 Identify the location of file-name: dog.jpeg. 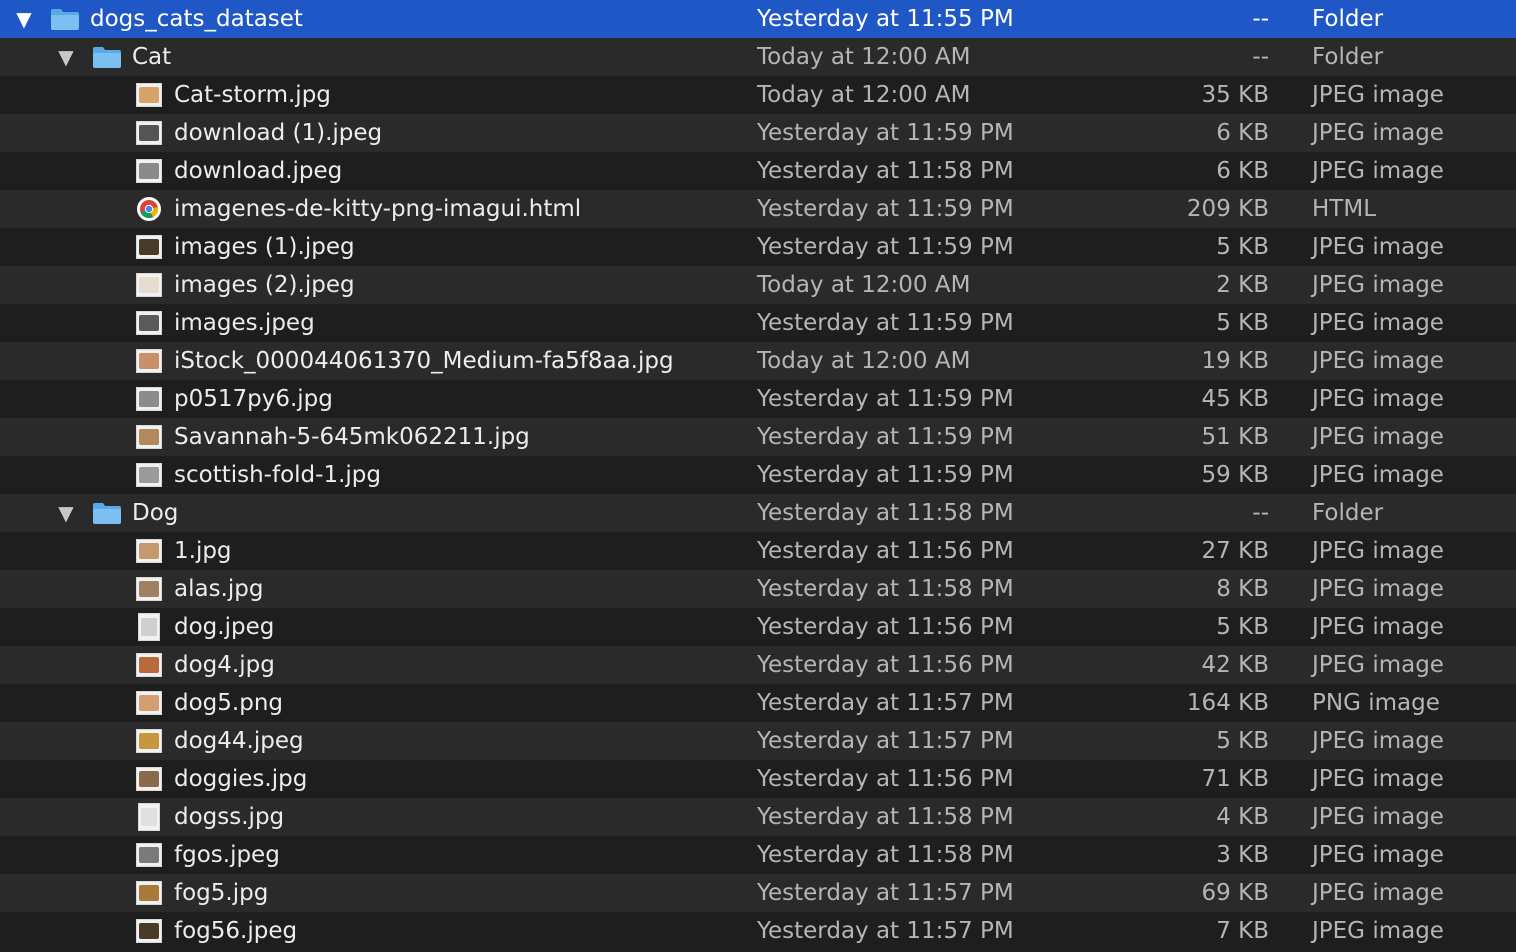
(224, 627).